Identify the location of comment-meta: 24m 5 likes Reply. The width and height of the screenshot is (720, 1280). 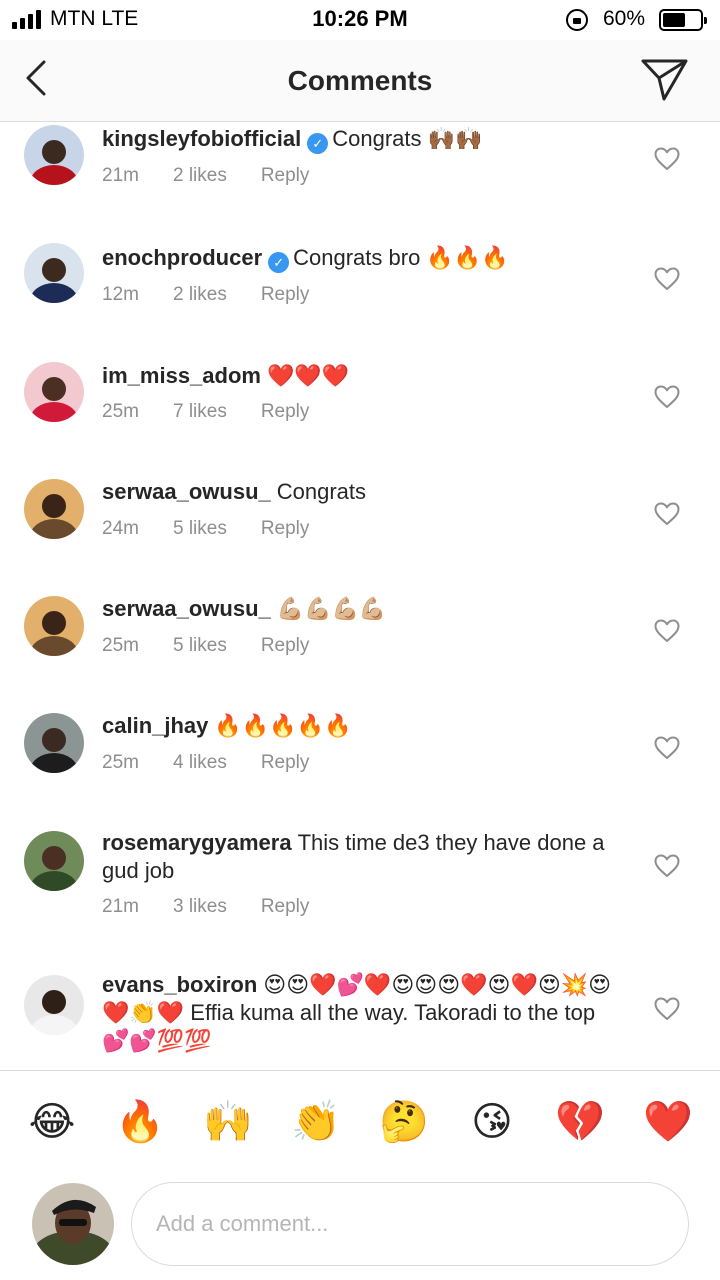
(222, 529).